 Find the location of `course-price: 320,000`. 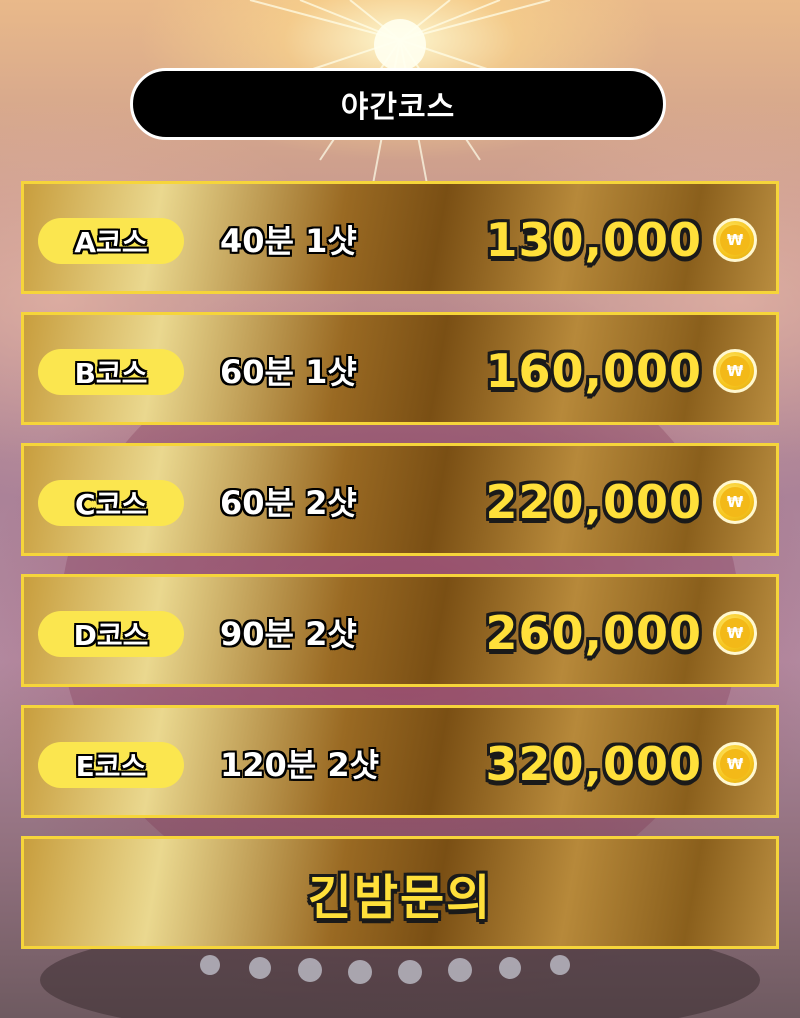

course-price: 320,000 is located at coordinates (593, 764).